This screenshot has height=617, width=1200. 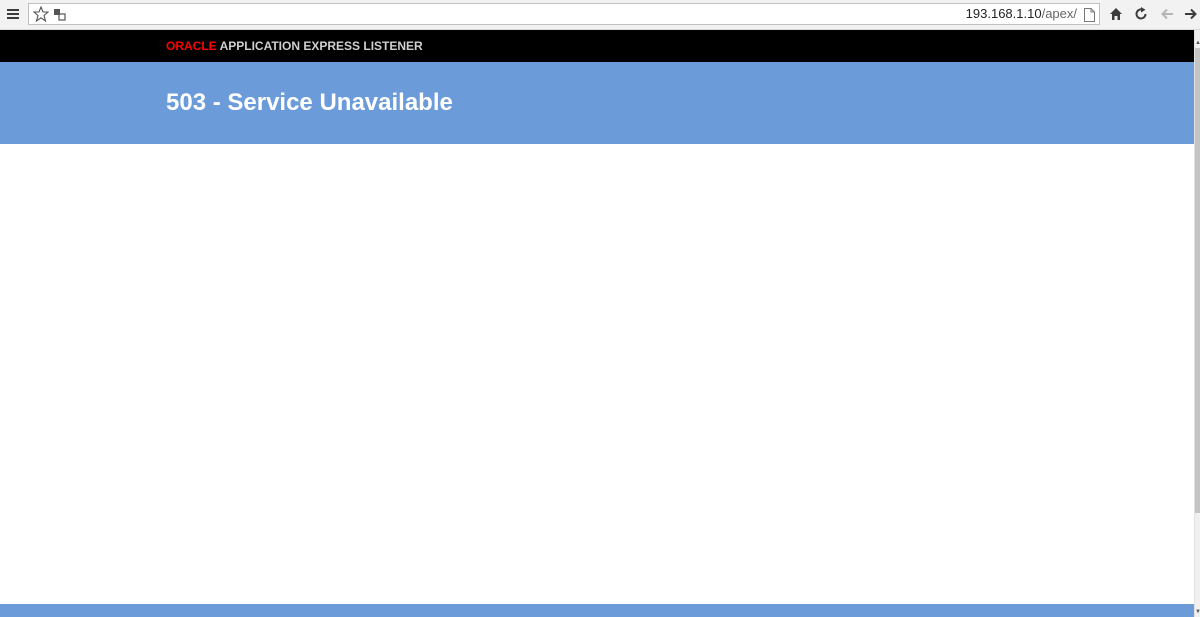 I want to click on scroll-down-arrow-icon: ▼, so click(x=1197, y=612).